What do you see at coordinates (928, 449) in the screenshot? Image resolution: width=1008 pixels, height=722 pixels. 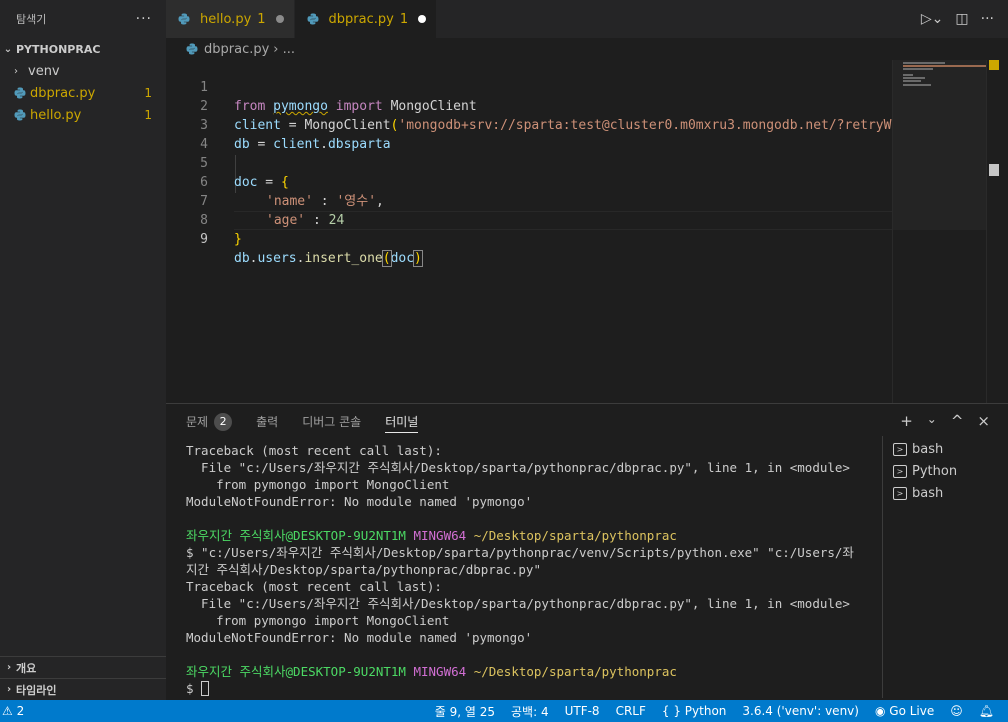 I see `terminal-name: bash` at bounding box center [928, 449].